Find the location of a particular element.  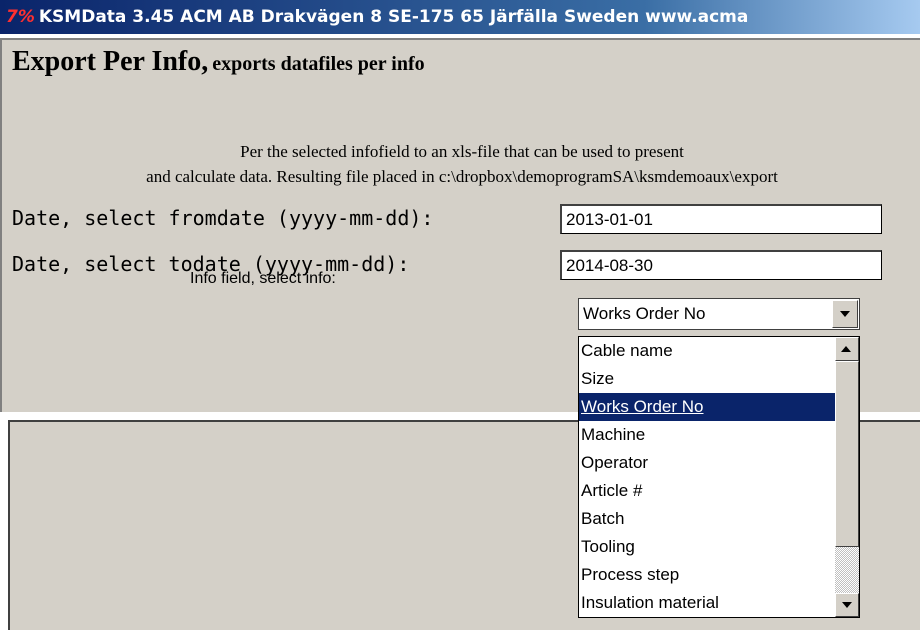

fromdate-label: Date, select fromdate (yyyy-mm-dd): is located at coordinates (223, 218).